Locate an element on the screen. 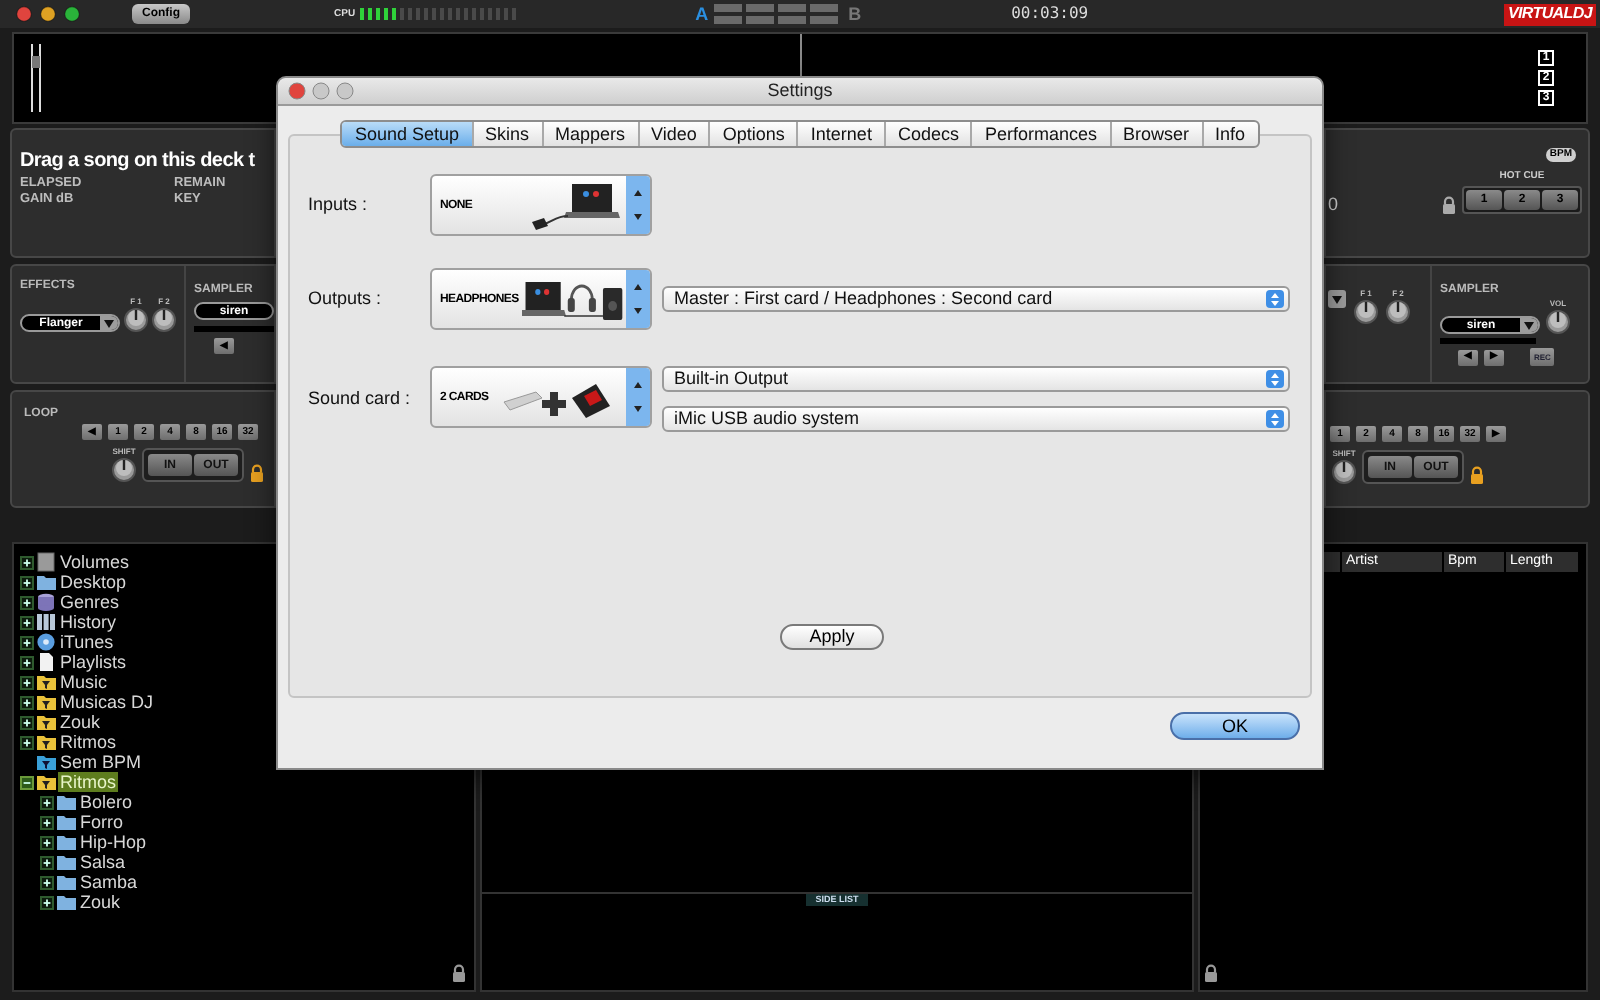 This screenshot has height=1000, width=1600. field-label: Inputs : is located at coordinates (338, 204).